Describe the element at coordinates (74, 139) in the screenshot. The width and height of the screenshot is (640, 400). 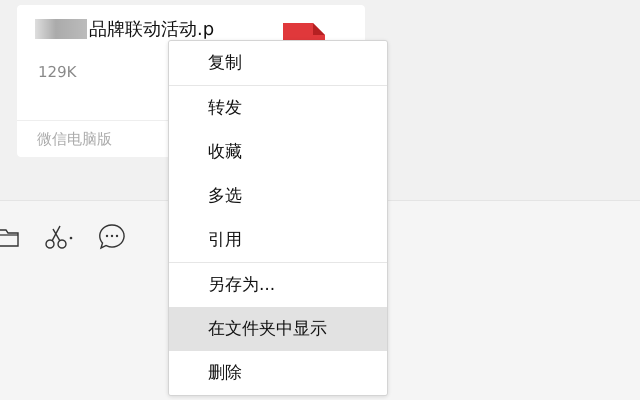
I see `source-label: 微信电脑版` at that location.